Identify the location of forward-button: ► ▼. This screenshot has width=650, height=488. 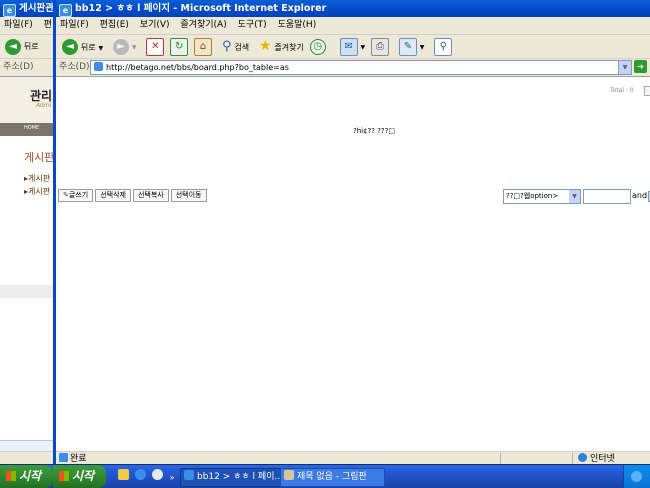
(124, 47).